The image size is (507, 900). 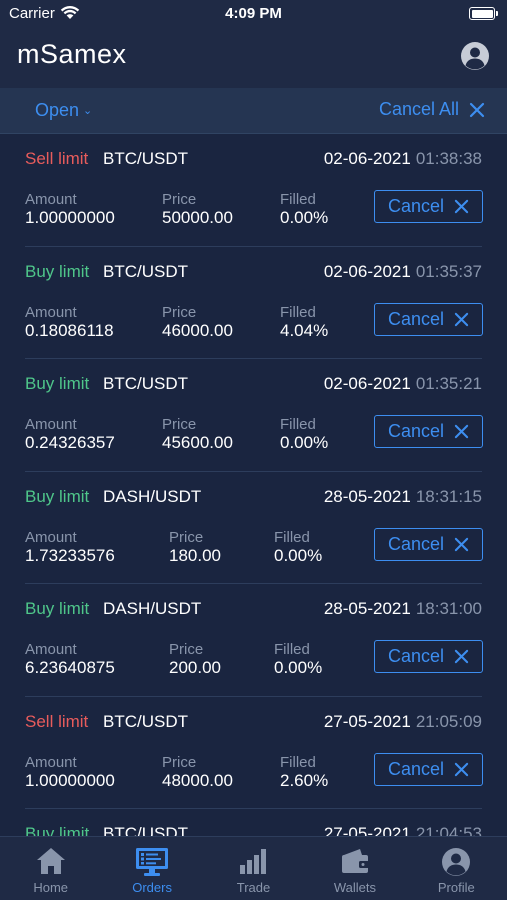 I want to click on tab-wallets: Wallets, so click(x=354, y=868).